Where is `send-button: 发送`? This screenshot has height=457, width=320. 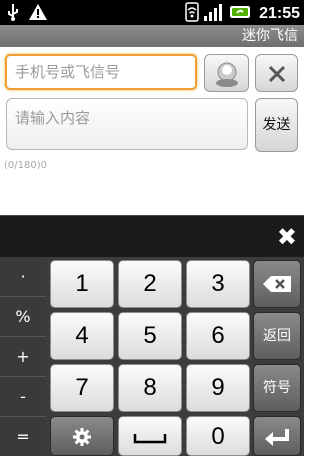 send-button: 发送 is located at coordinates (276, 125).